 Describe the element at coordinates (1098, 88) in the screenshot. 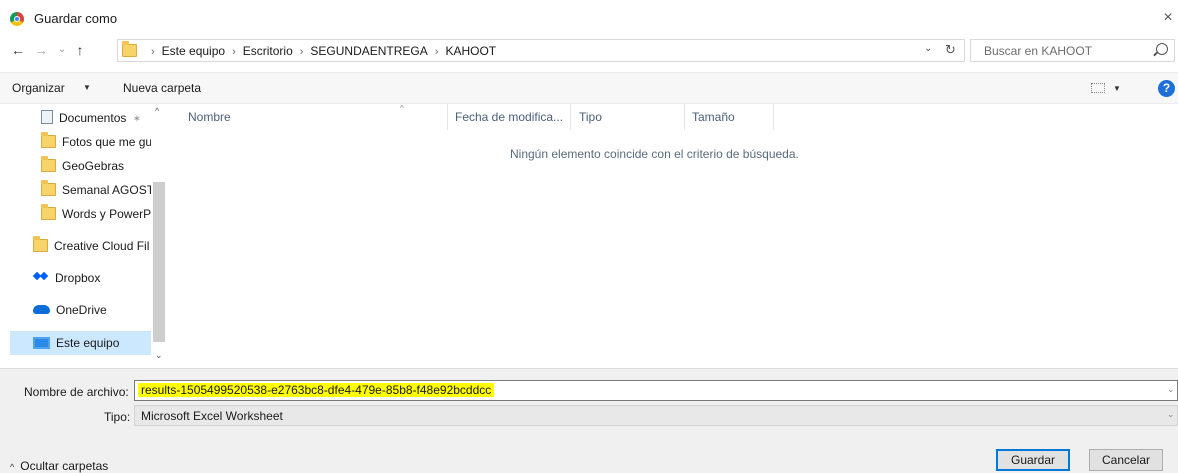

I see `view-options-icon` at that location.